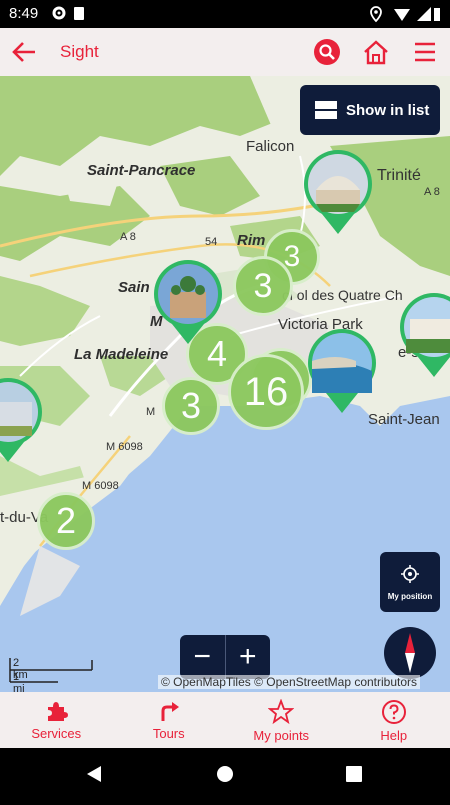 Image resolution: width=450 pixels, height=805 pixels. Describe the element at coordinates (387, 110) in the screenshot. I see `show-in-list-label: Show in list` at that location.